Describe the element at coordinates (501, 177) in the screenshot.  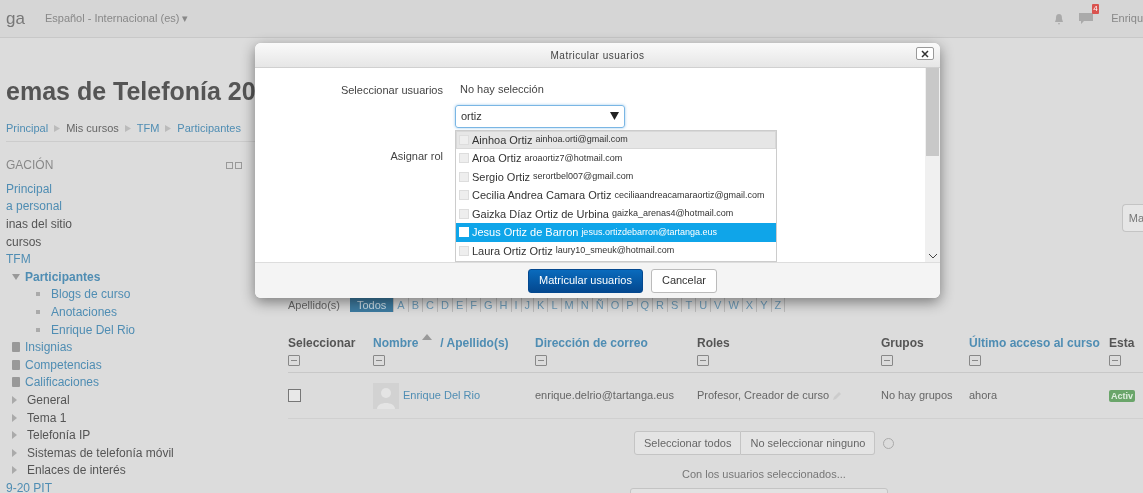
I see `suggestion-name: Sergio Ortiz` at that location.